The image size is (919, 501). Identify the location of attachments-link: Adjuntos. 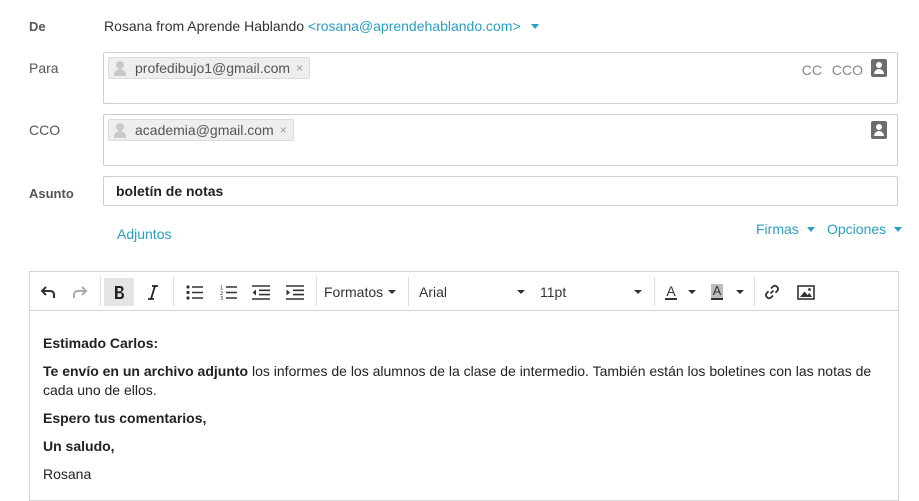
(144, 234).